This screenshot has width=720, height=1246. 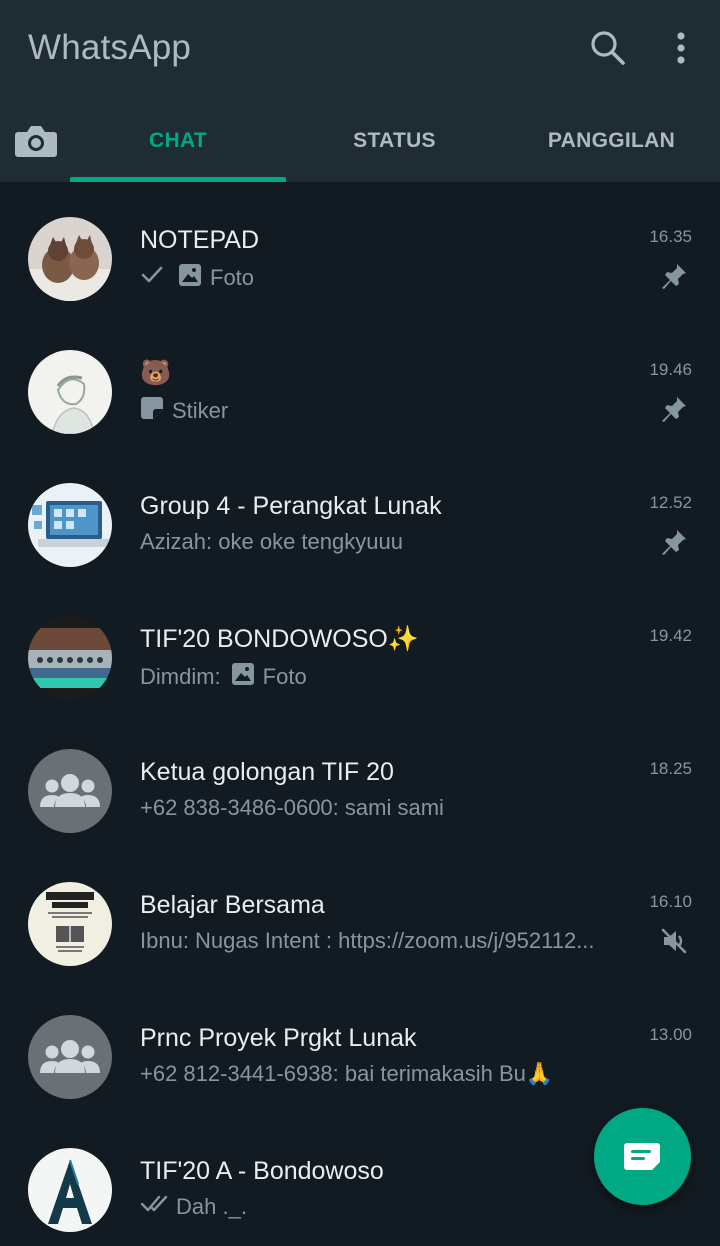 What do you see at coordinates (279, 639) in the screenshot?
I see `chat-name: TIF'20 BONDOWOSO✨` at bounding box center [279, 639].